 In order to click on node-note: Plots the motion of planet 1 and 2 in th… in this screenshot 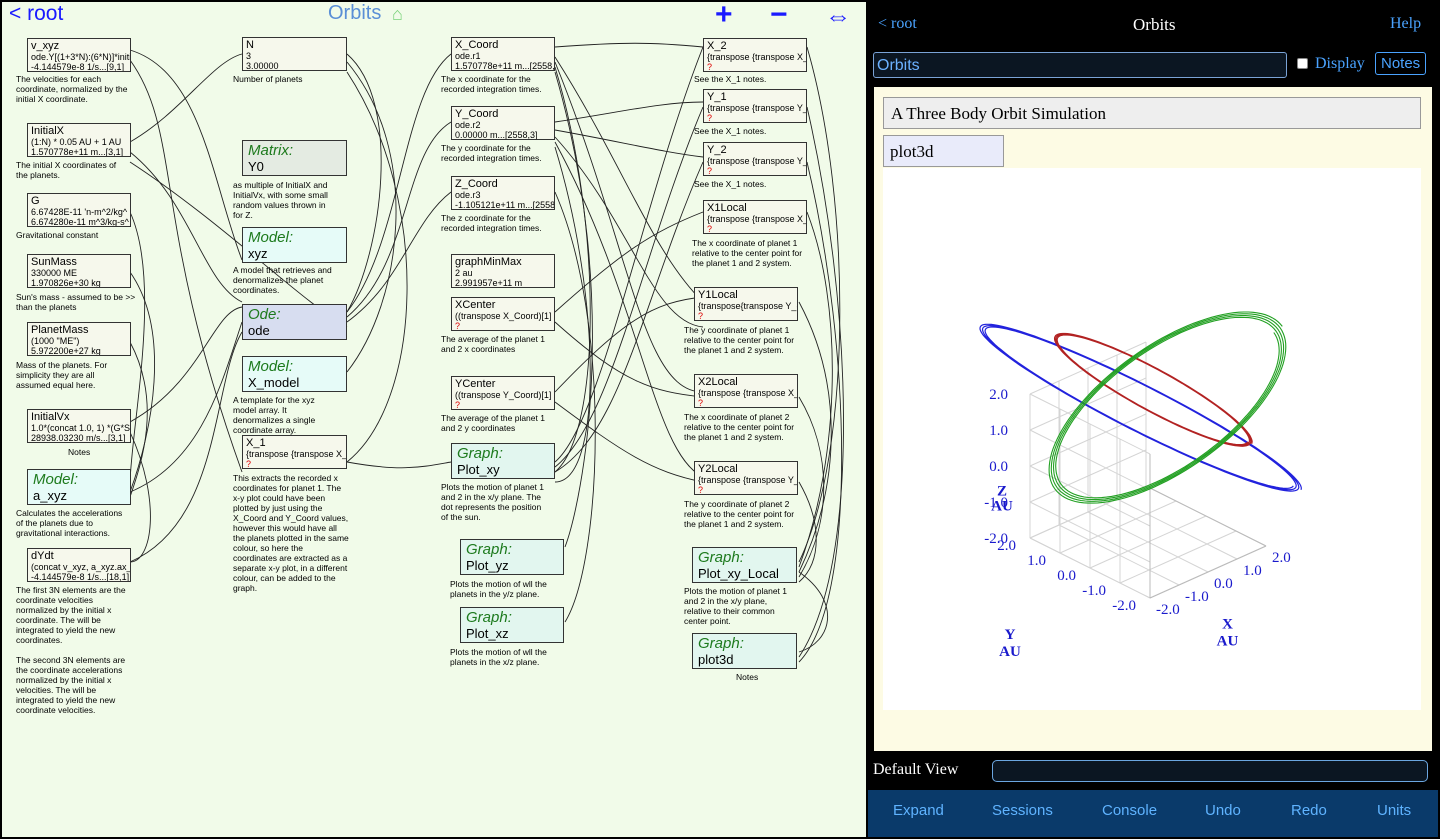, I will do `click(736, 606)`.